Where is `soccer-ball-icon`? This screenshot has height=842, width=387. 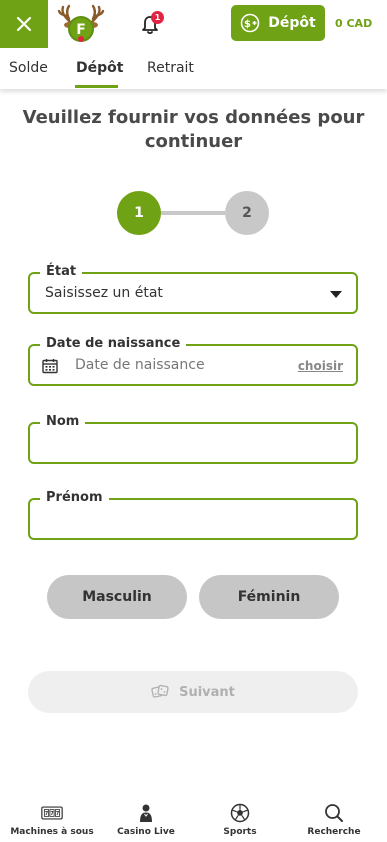
soccer-ball-icon is located at coordinates (240, 813).